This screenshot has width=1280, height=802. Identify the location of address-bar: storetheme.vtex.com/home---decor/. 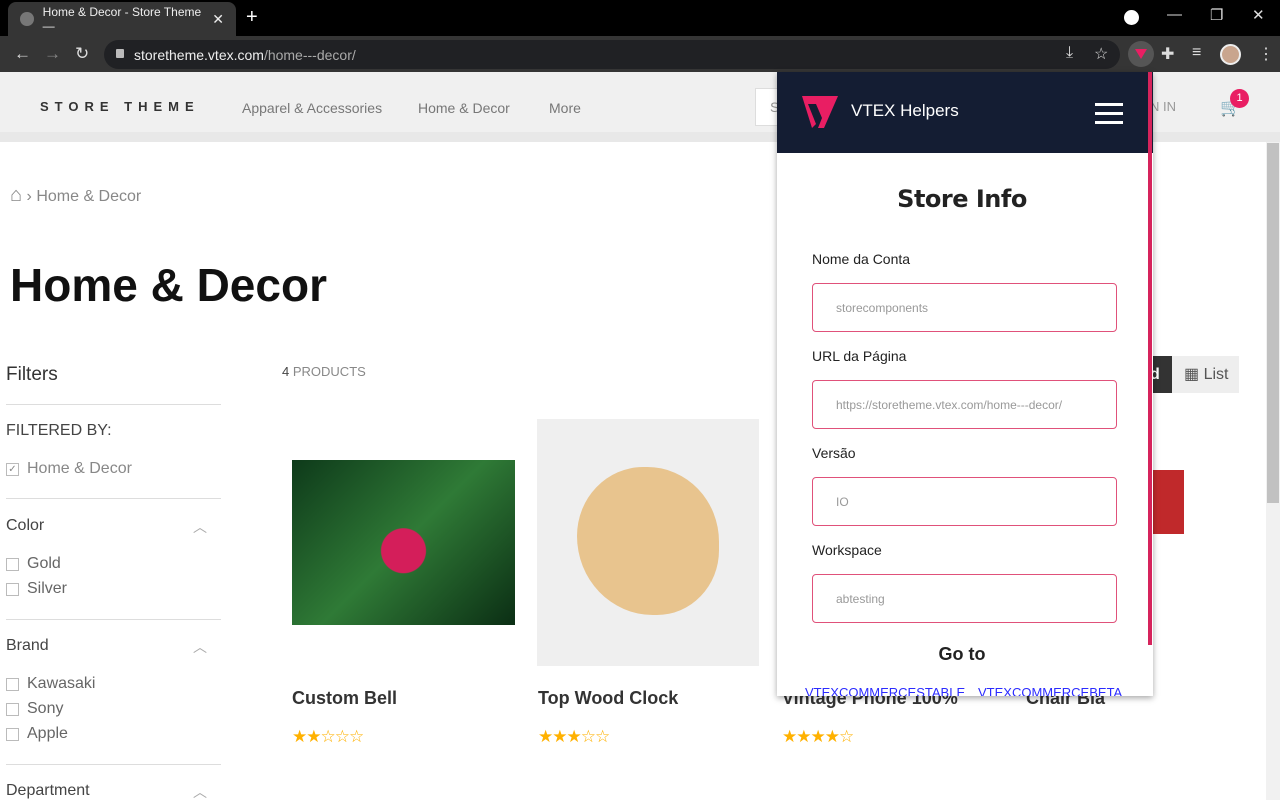
(612, 54).